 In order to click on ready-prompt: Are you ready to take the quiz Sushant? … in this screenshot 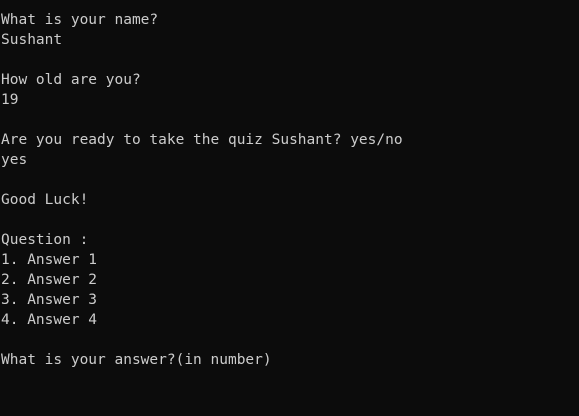, I will do `click(202, 140)`.